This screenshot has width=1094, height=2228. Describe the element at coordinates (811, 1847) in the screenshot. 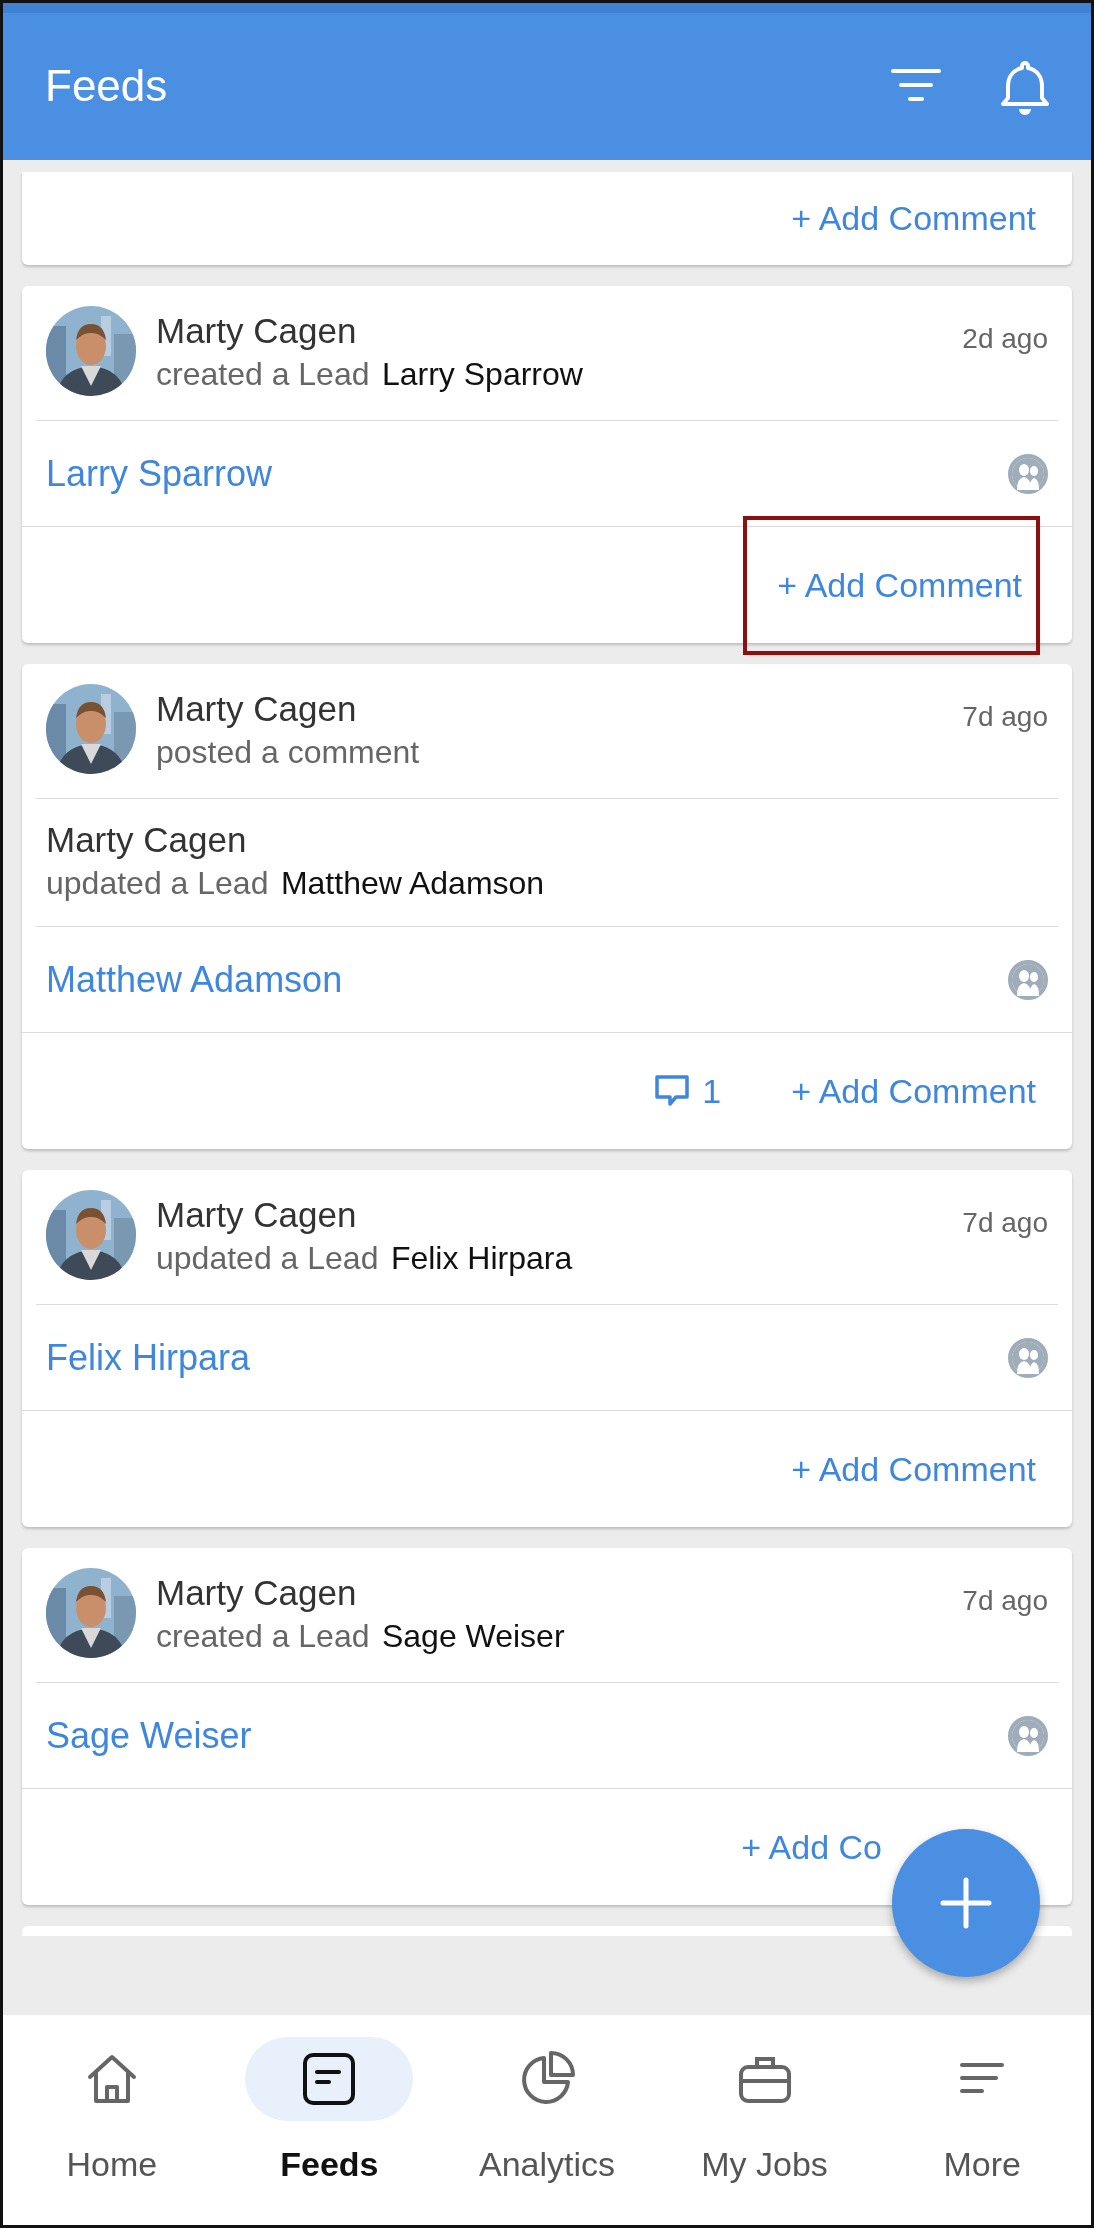

I see `add-comment-button: + Add Co` at that location.